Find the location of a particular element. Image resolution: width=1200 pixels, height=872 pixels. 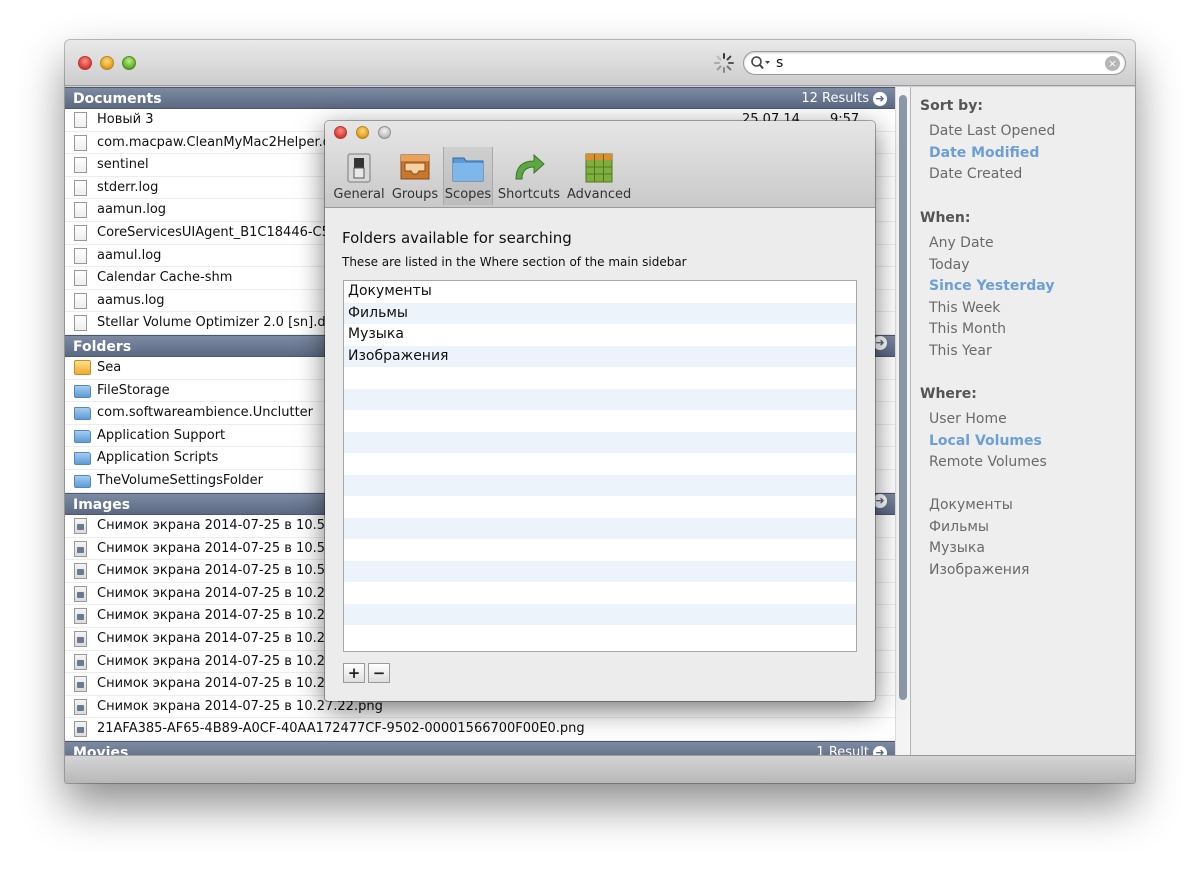

file-name: CoreServicesUIAgent_B1C18446-C5E6 is located at coordinates (222, 232).